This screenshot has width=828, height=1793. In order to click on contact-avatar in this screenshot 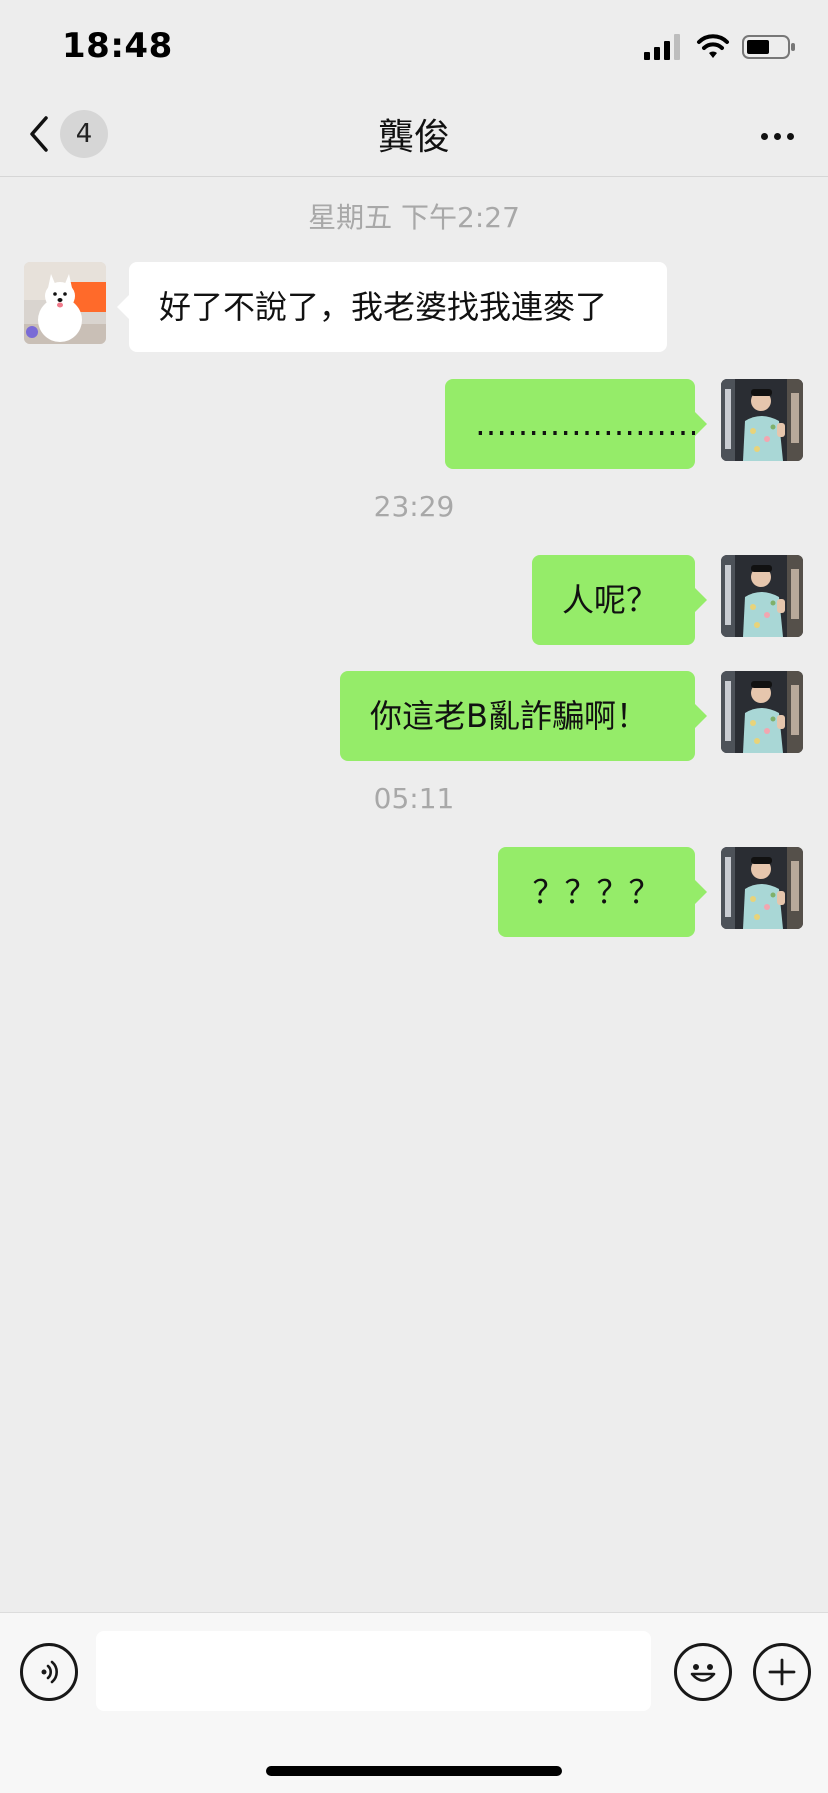, I will do `click(65, 303)`.